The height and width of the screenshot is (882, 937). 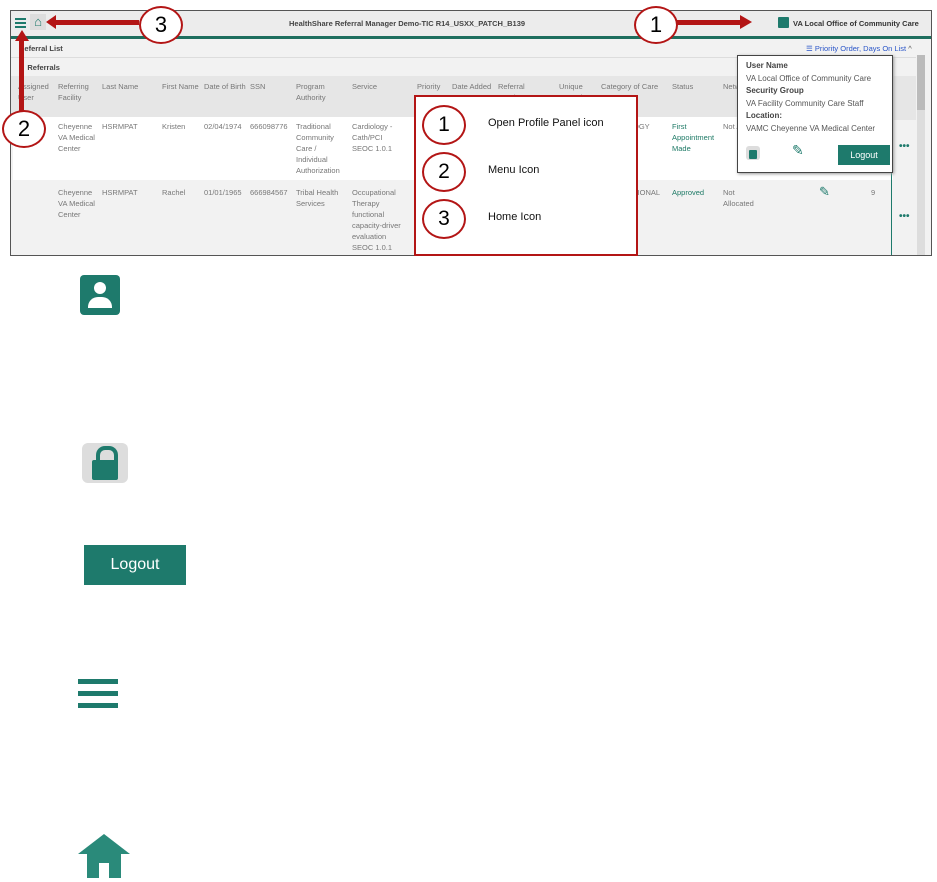 What do you see at coordinates (636, 86) in the screenshot?
I see `column-header: Category of Care` at bounding box center [636, 86].